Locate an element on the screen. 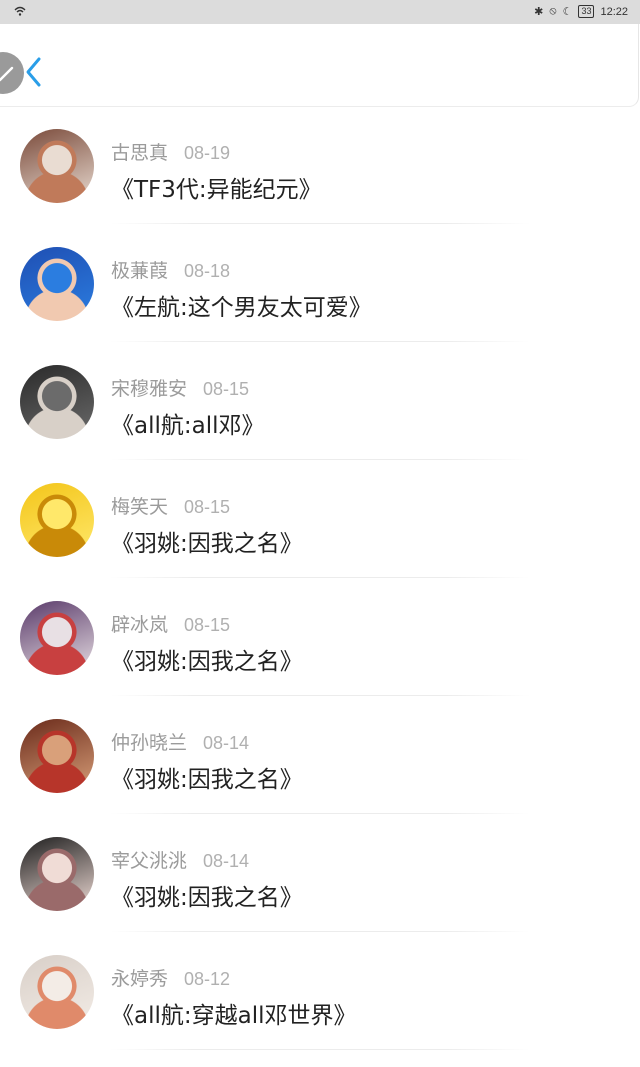  wifi-icon is located at coordinates (20, 12).